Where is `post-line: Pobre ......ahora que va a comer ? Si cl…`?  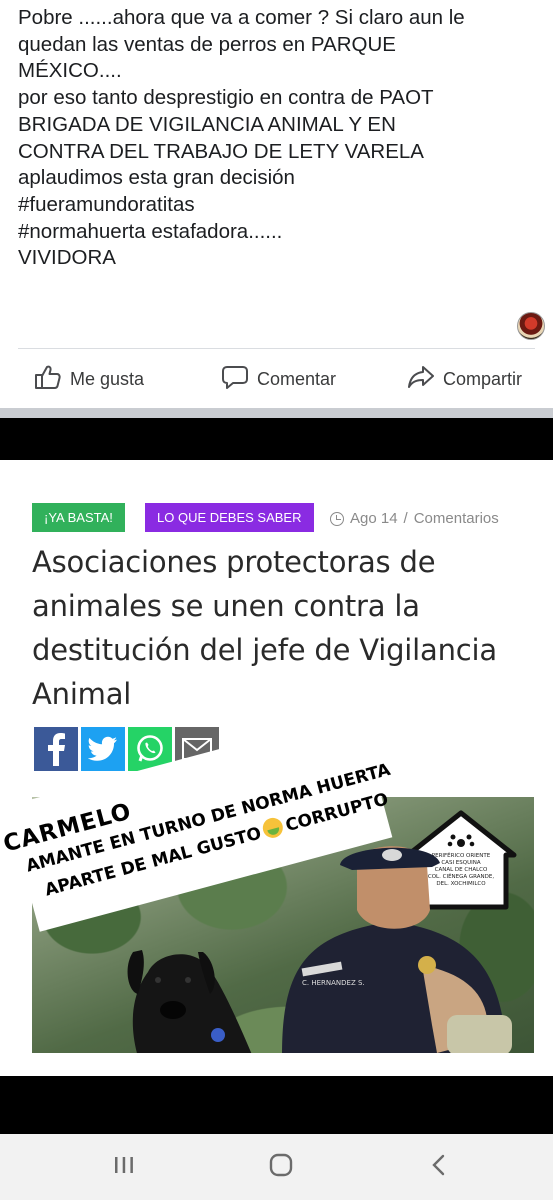
post-line: Pobre ......ahora que va a comer ? Si cl… is located at coordinates (241, 17).